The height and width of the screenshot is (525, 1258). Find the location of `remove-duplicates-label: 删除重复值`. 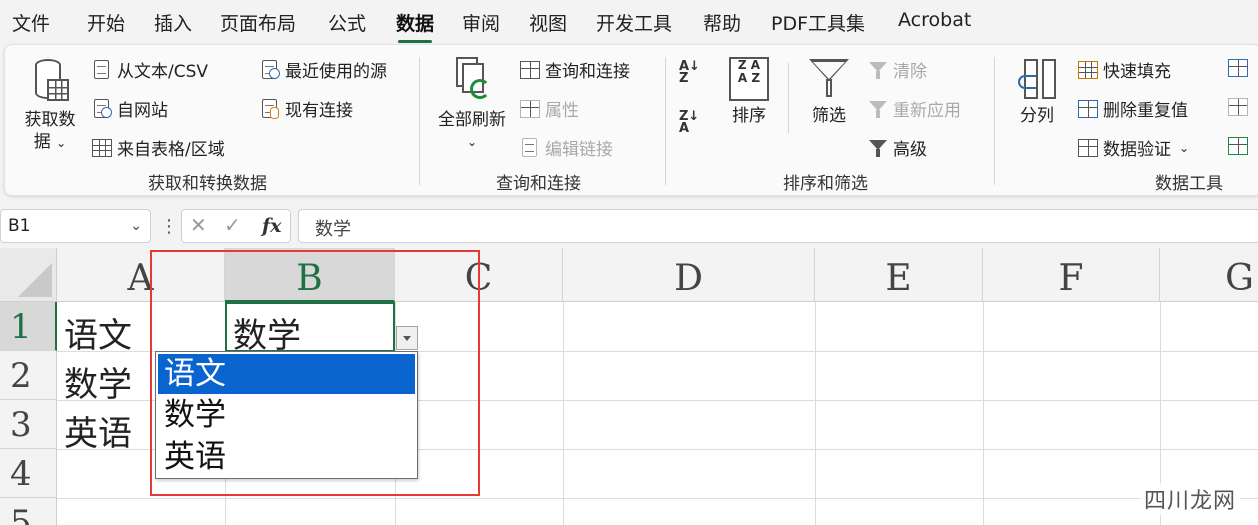

remove-duplicates-label: 删除重复值 is located at coordinates (1145, 111).